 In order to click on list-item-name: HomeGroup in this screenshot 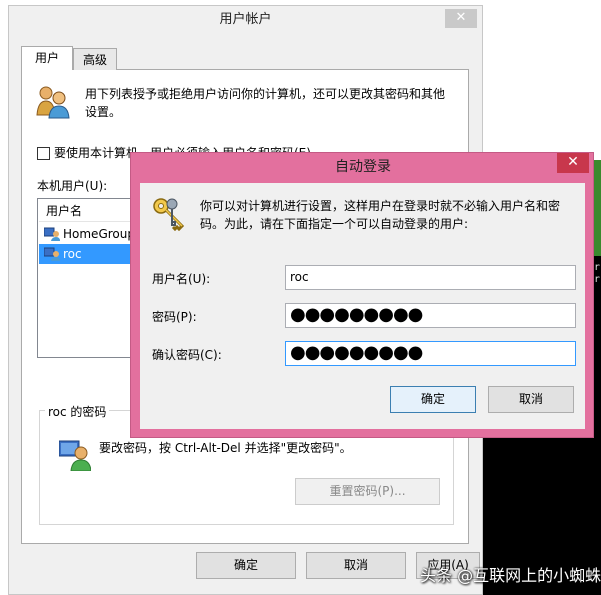, I will do `click(99, 234)`.